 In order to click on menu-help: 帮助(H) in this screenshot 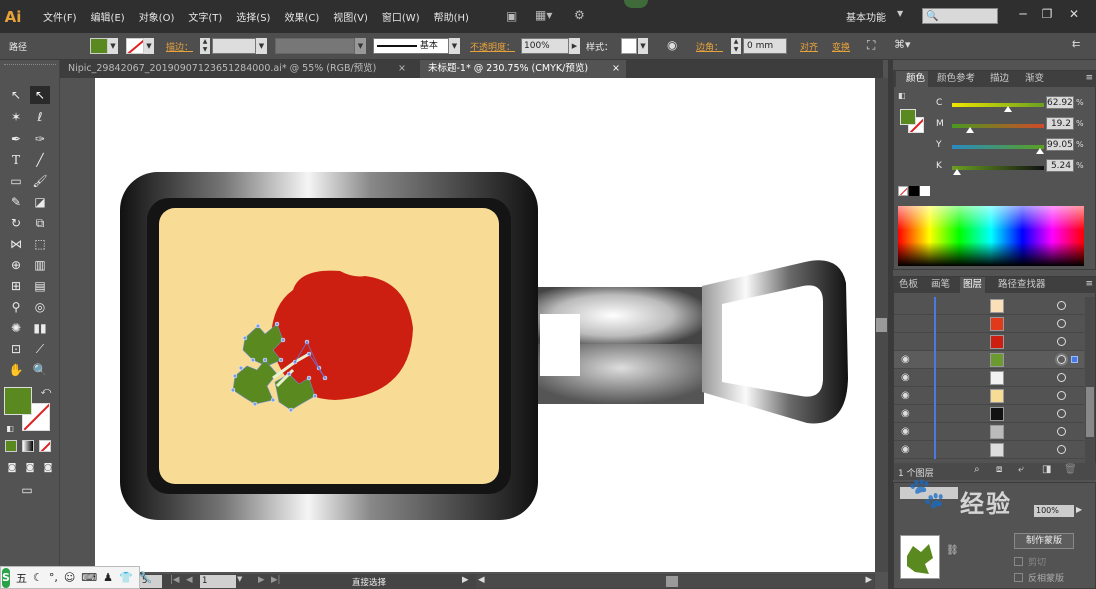, I will do `click(451, 16)`.